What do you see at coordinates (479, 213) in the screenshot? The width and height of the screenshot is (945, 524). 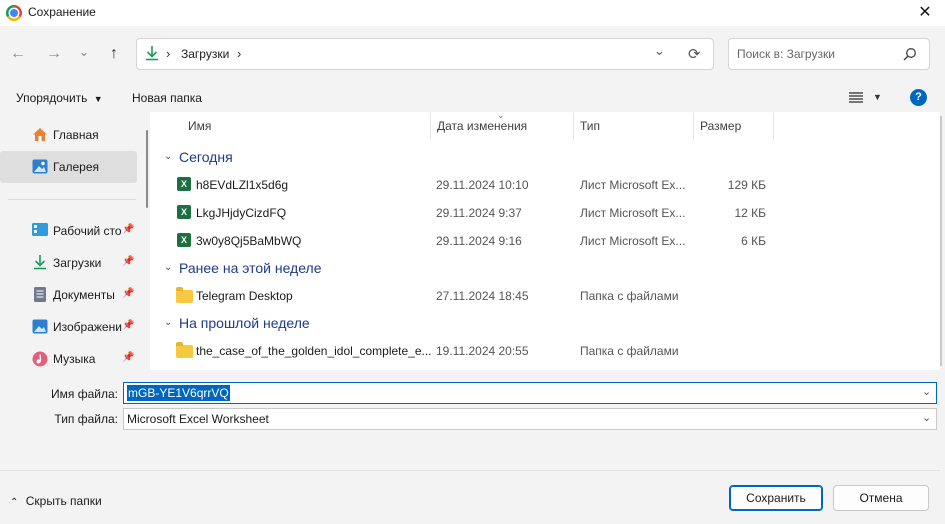 I see `file-date: 29.11.2024 9:37` at bounding box center [479, 213].